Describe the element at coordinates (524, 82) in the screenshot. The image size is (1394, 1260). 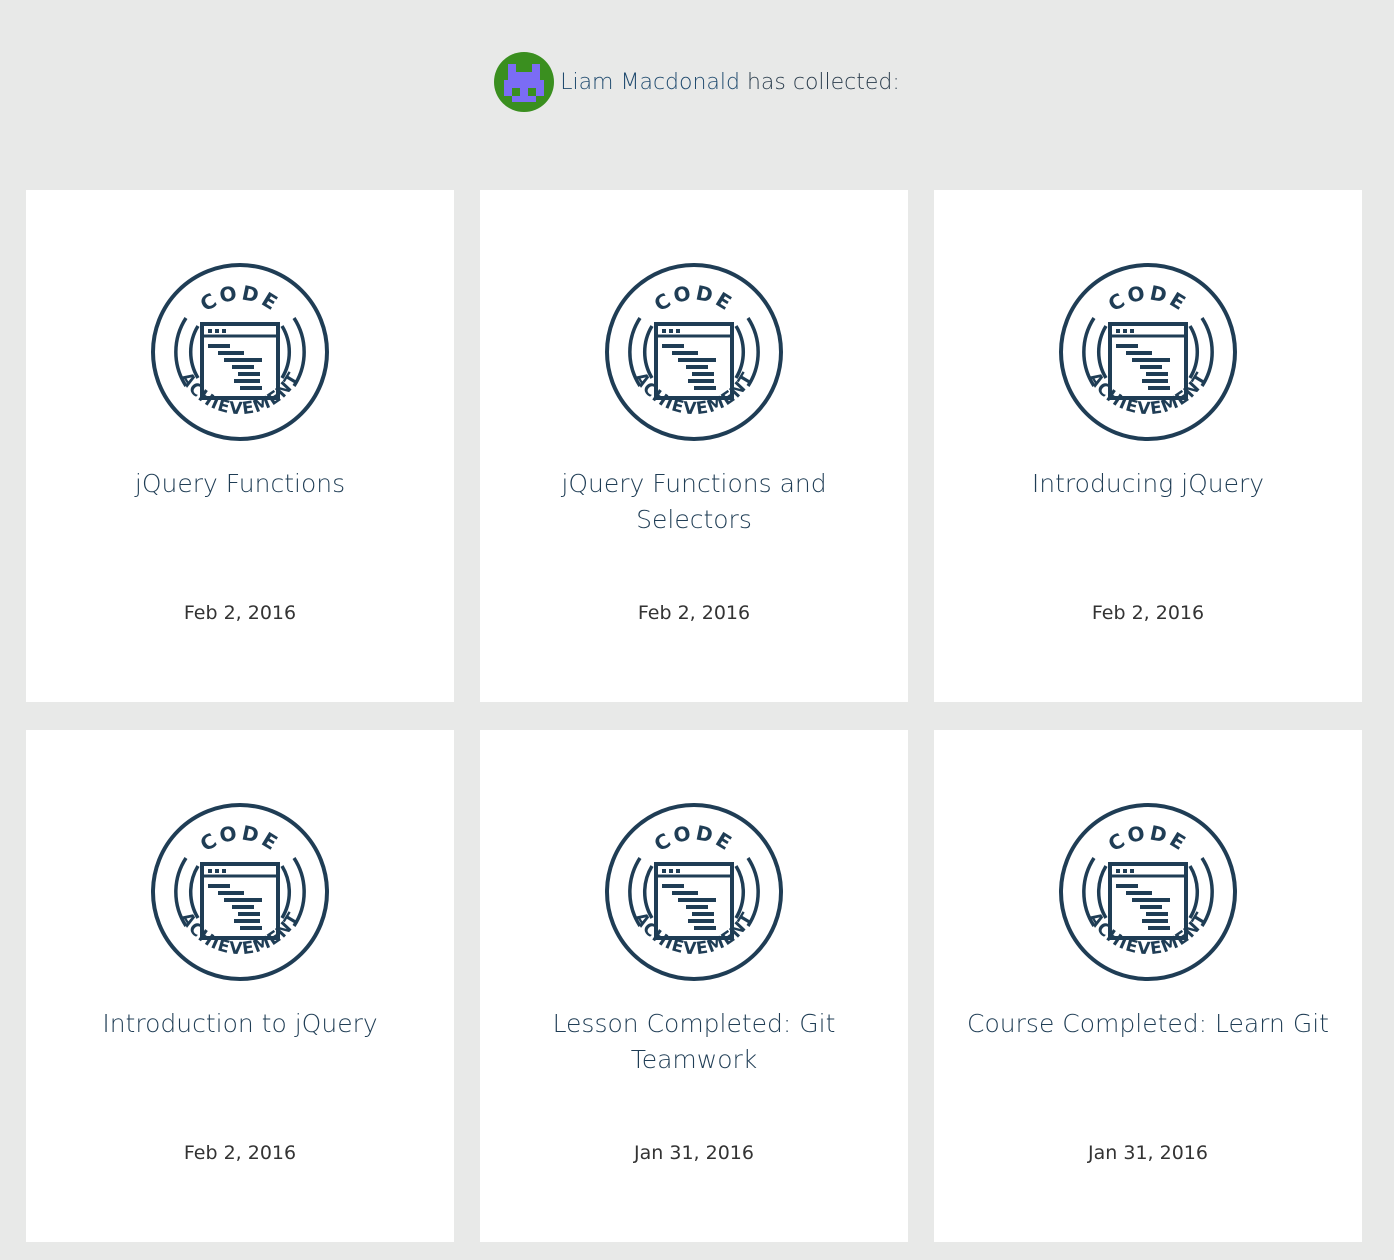
I see `avatar` at that location.